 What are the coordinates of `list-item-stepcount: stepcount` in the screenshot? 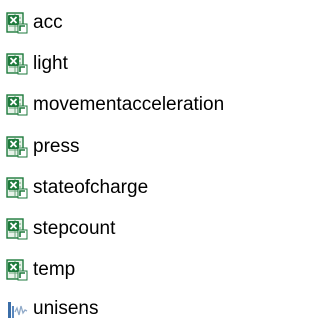 It's located at (60, 229).